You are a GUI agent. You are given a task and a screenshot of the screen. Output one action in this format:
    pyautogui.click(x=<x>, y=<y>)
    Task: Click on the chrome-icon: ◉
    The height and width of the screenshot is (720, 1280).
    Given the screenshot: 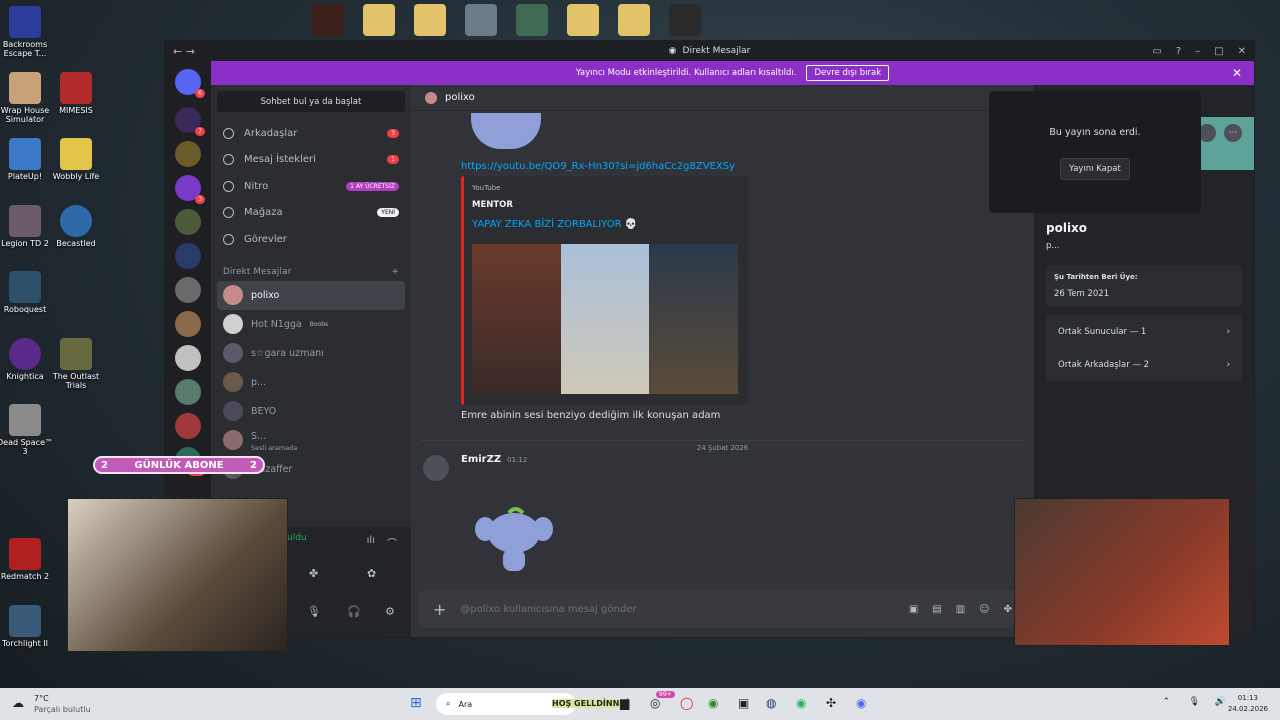 What is the action you would take?
    pyautogui.click(x=713, y=703)
    